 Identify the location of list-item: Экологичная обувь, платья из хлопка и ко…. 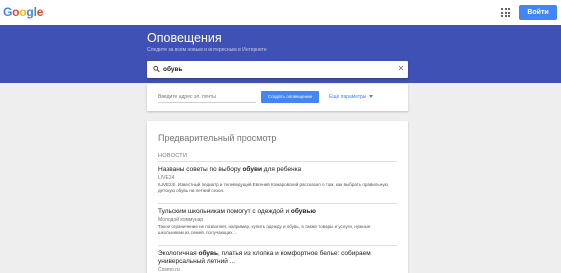
(277, 261).